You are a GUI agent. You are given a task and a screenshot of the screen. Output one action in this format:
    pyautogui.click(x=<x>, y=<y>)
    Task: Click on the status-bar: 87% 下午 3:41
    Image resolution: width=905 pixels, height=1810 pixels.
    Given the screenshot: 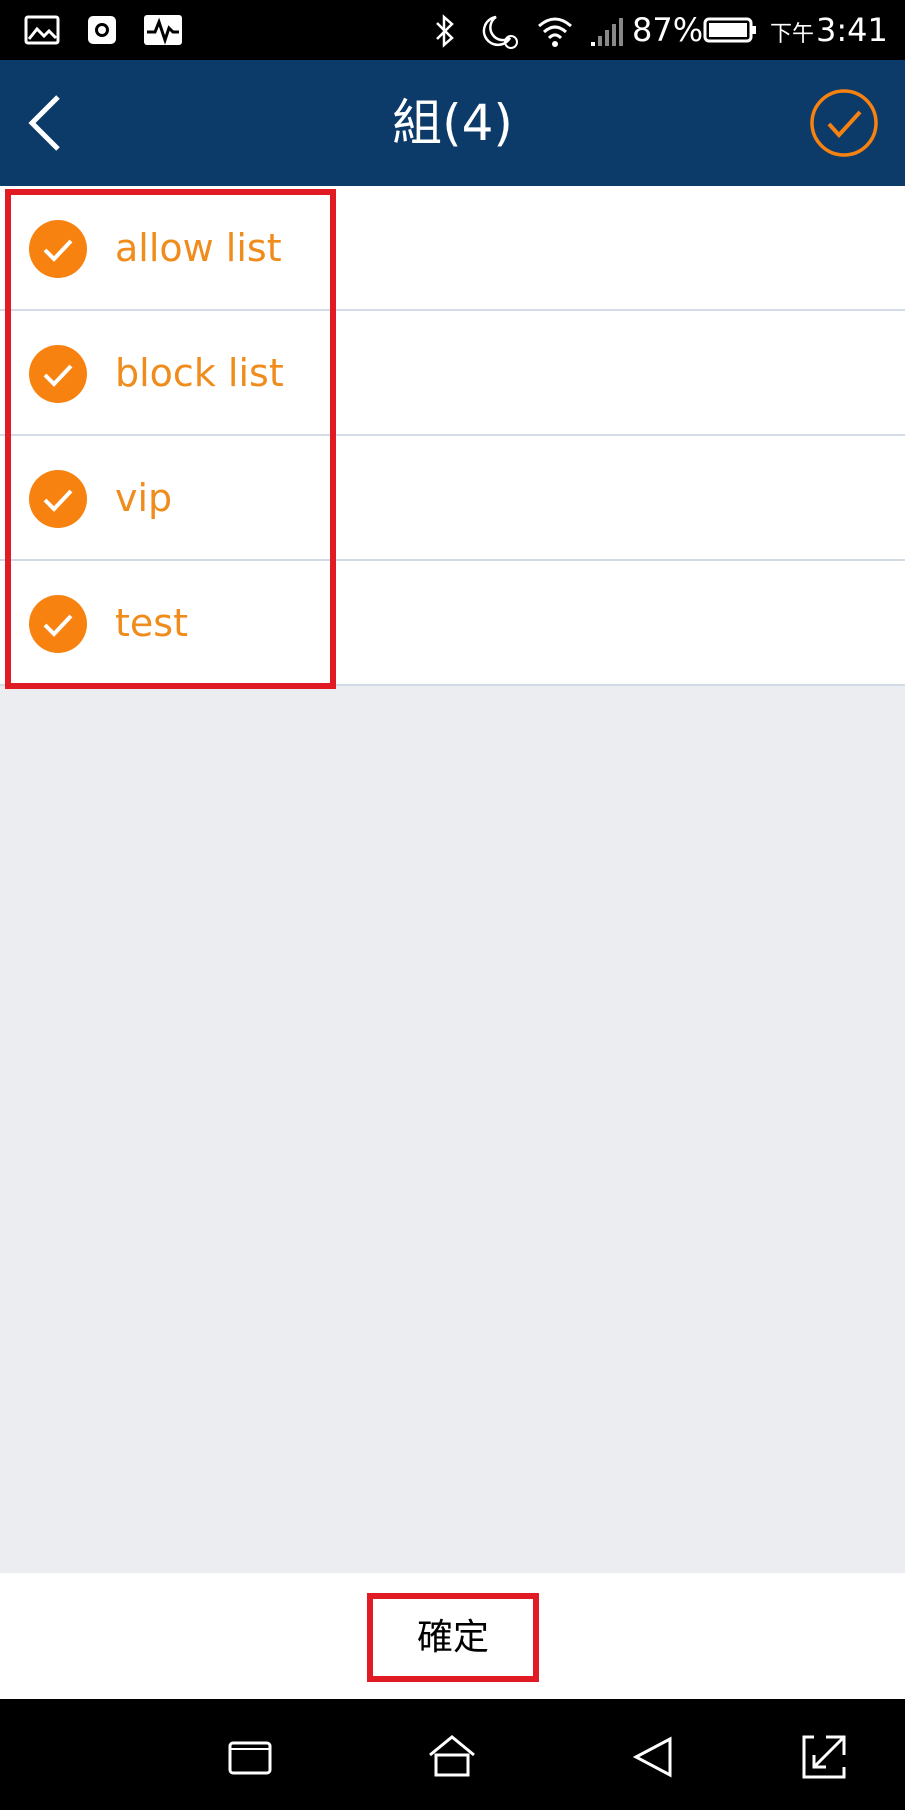 What is the action you would take?
    pyautogui.click(x=452, y=30)
    